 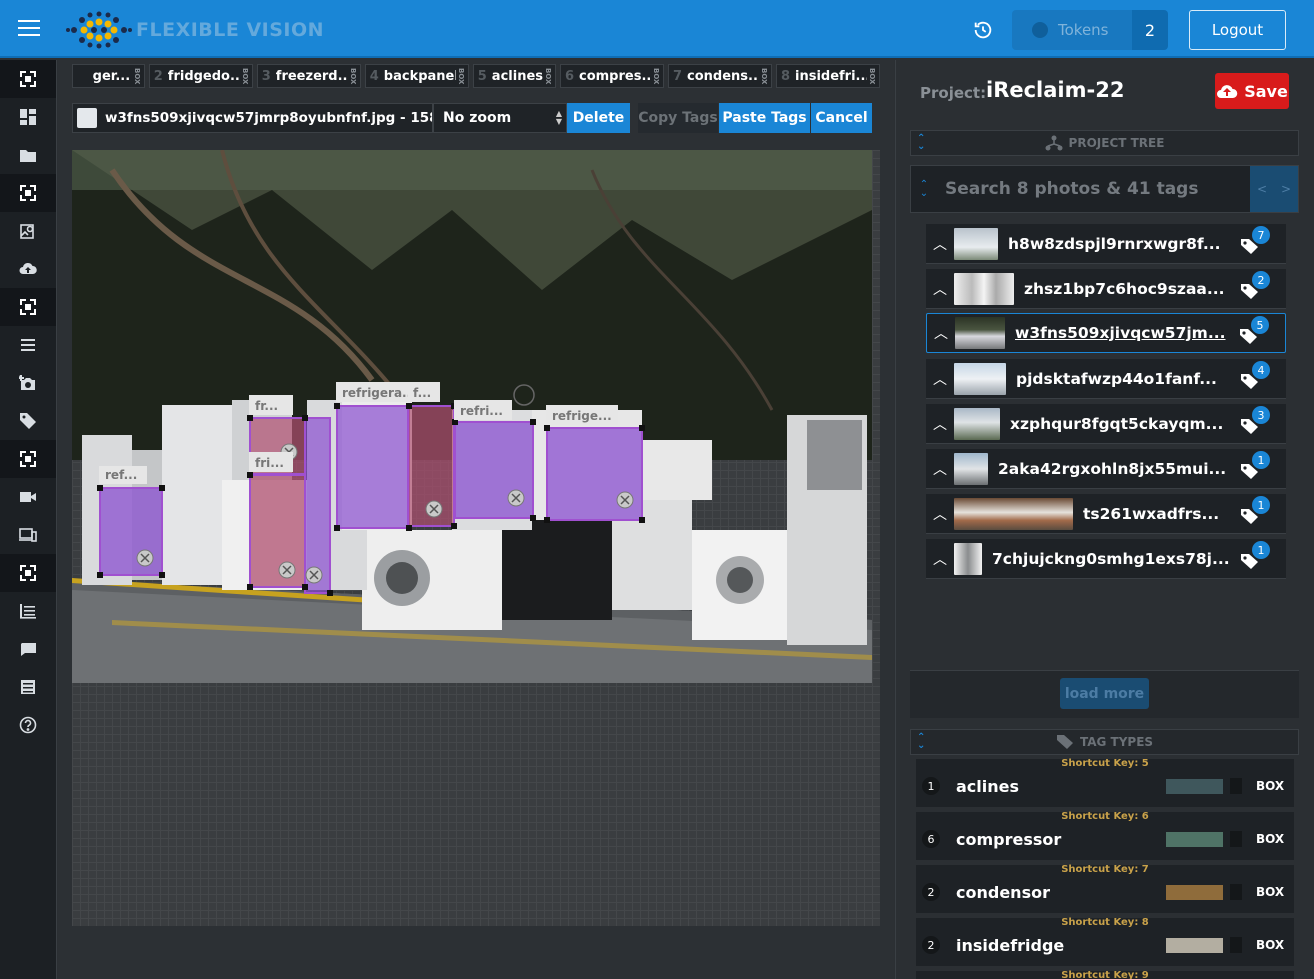 I want to click on sidebar-item-chat, so click(x=28, y=649).